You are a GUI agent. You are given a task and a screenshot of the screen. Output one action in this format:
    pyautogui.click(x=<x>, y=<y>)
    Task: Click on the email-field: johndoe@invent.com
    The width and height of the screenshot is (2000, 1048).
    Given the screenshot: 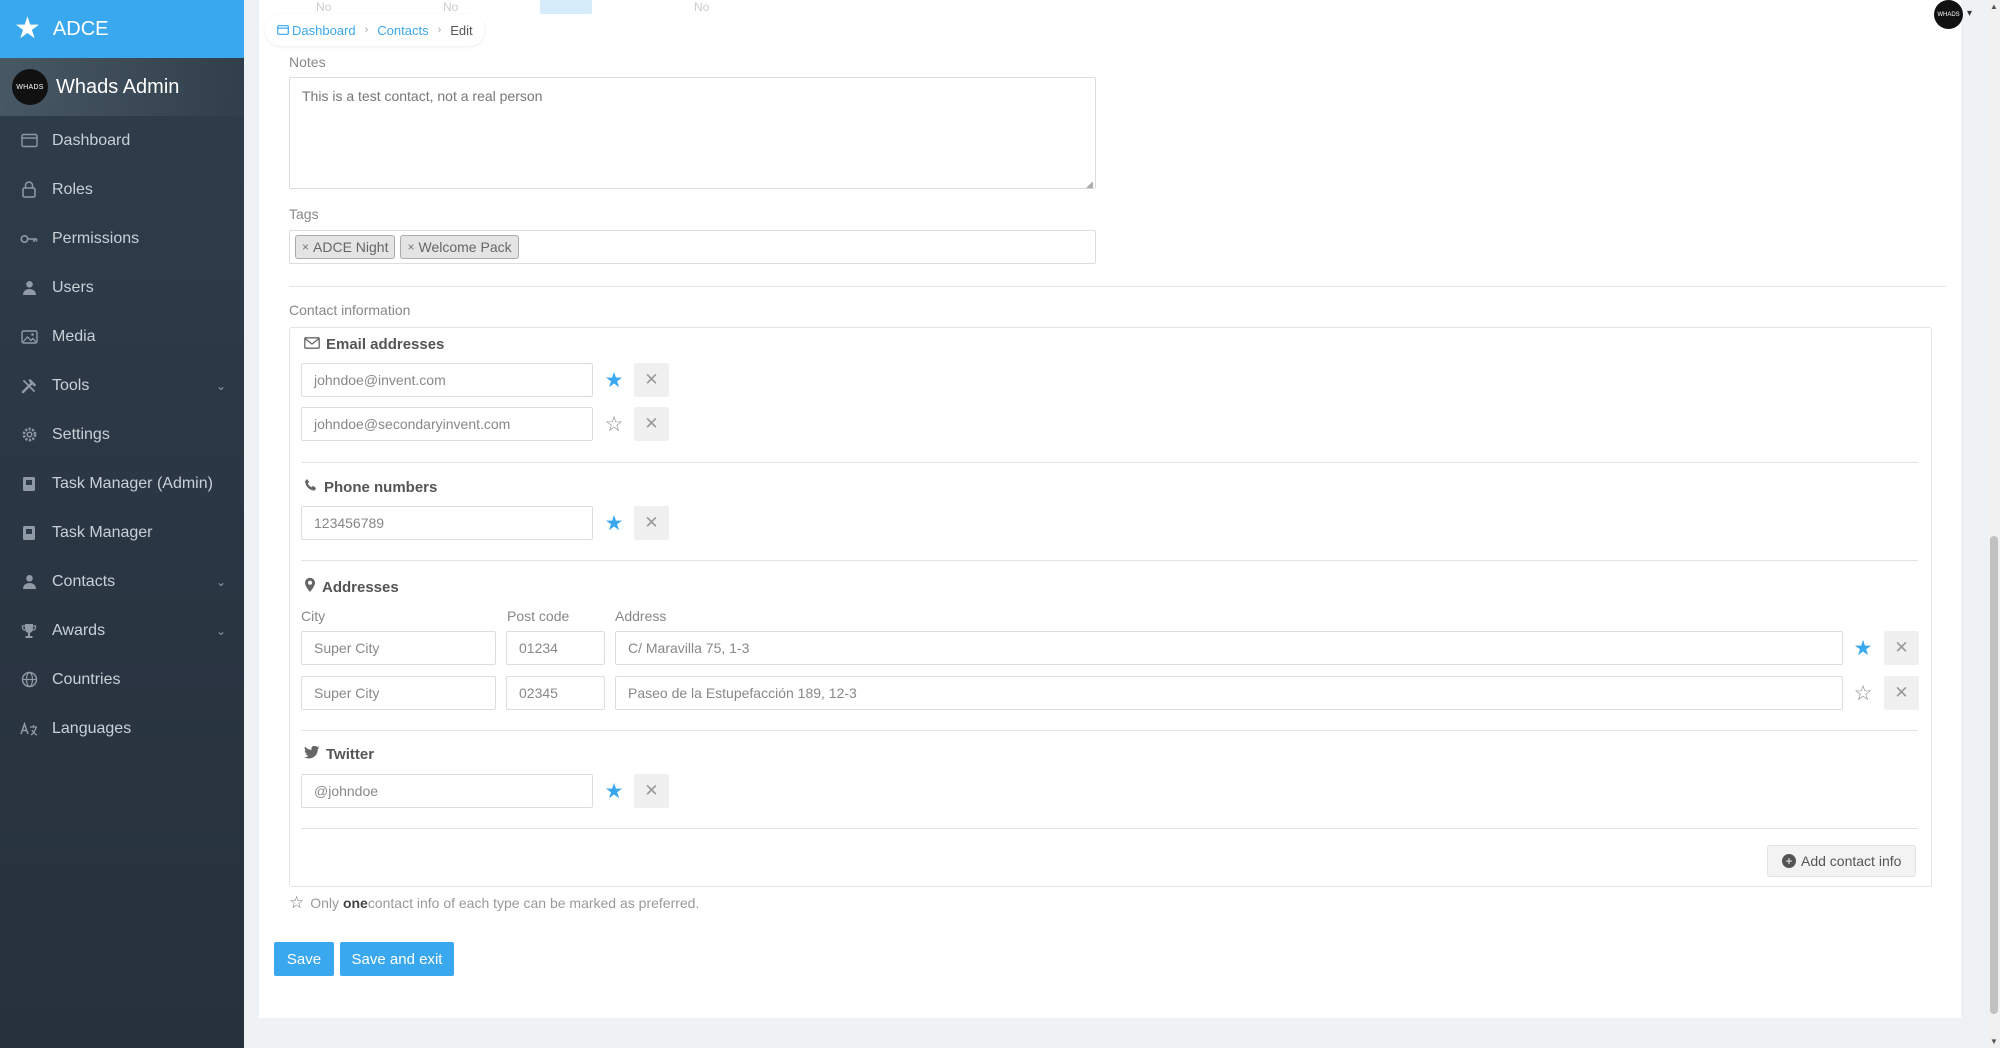 What is the action you would take?
    pyautogui.click(x=447, y=380)
    